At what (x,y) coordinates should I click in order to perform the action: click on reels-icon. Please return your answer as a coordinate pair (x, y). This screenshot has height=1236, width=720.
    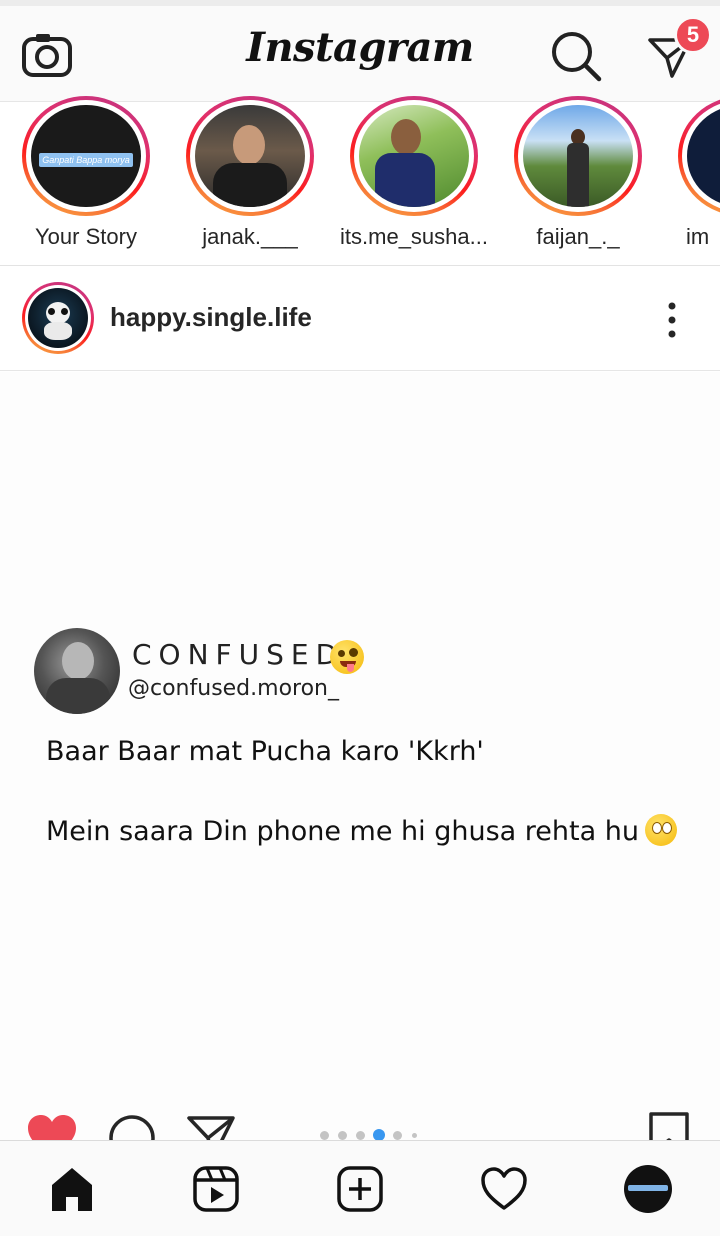
    Looking at the image, I should click on (216, 1189).